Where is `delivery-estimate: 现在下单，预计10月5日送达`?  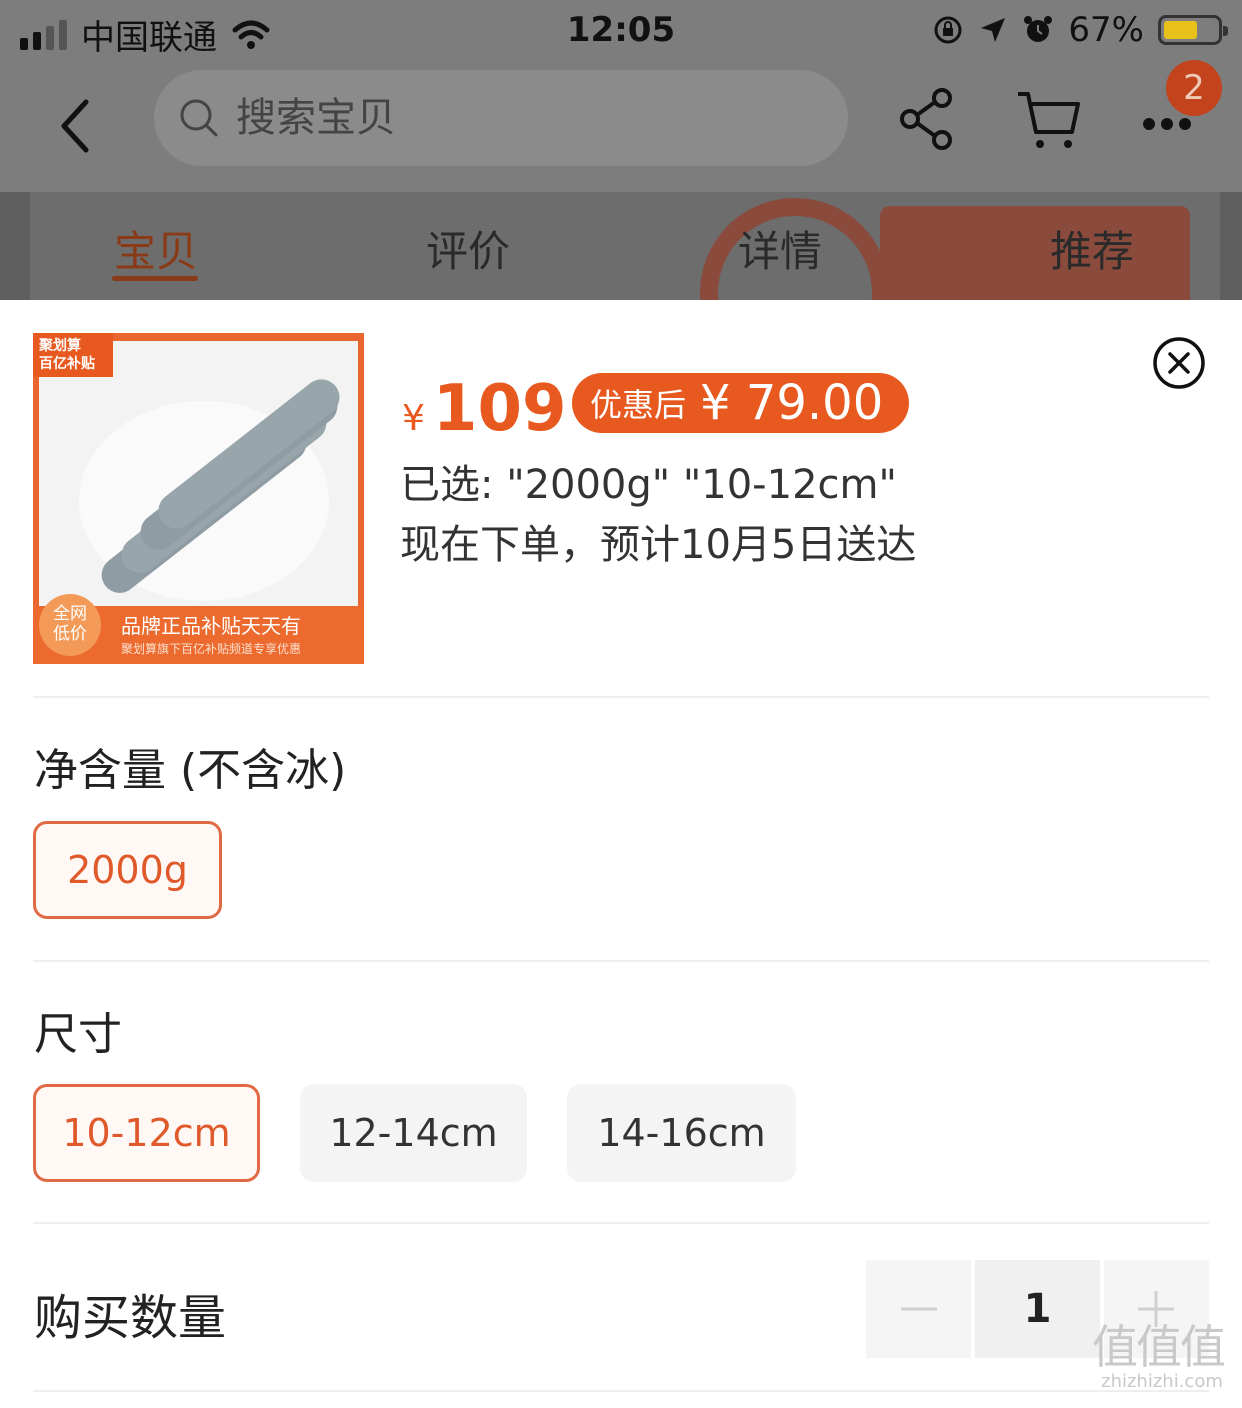 delivery-estimate: 现在下单，预计10月5日送达 is located at coordinates (658, 545).